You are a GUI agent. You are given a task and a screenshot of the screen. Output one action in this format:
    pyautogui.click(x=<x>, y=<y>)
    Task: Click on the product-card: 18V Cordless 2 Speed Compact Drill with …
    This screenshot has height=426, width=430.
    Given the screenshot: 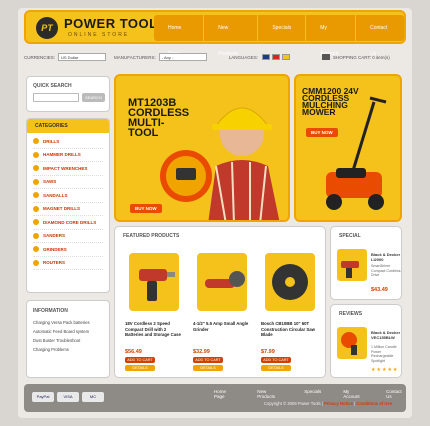 What is the action you would take?
    pyautogui.click(x=151, y=309)
    